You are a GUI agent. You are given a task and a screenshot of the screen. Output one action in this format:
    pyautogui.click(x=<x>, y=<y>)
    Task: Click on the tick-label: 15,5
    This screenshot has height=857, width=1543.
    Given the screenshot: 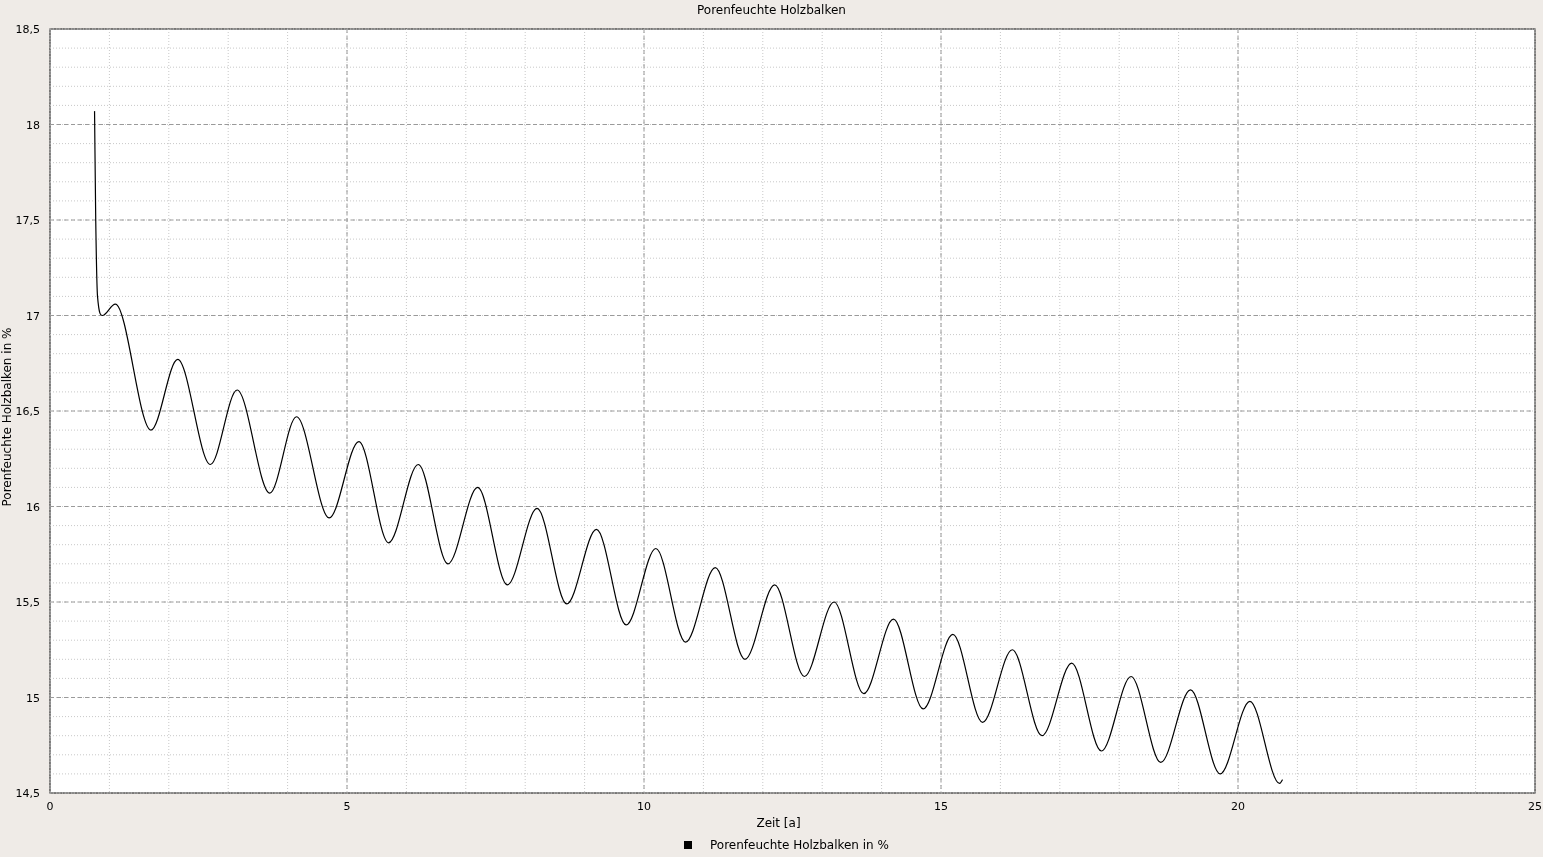 What is the action you would take?
    pyautogui.click(x=27, y=602)
    